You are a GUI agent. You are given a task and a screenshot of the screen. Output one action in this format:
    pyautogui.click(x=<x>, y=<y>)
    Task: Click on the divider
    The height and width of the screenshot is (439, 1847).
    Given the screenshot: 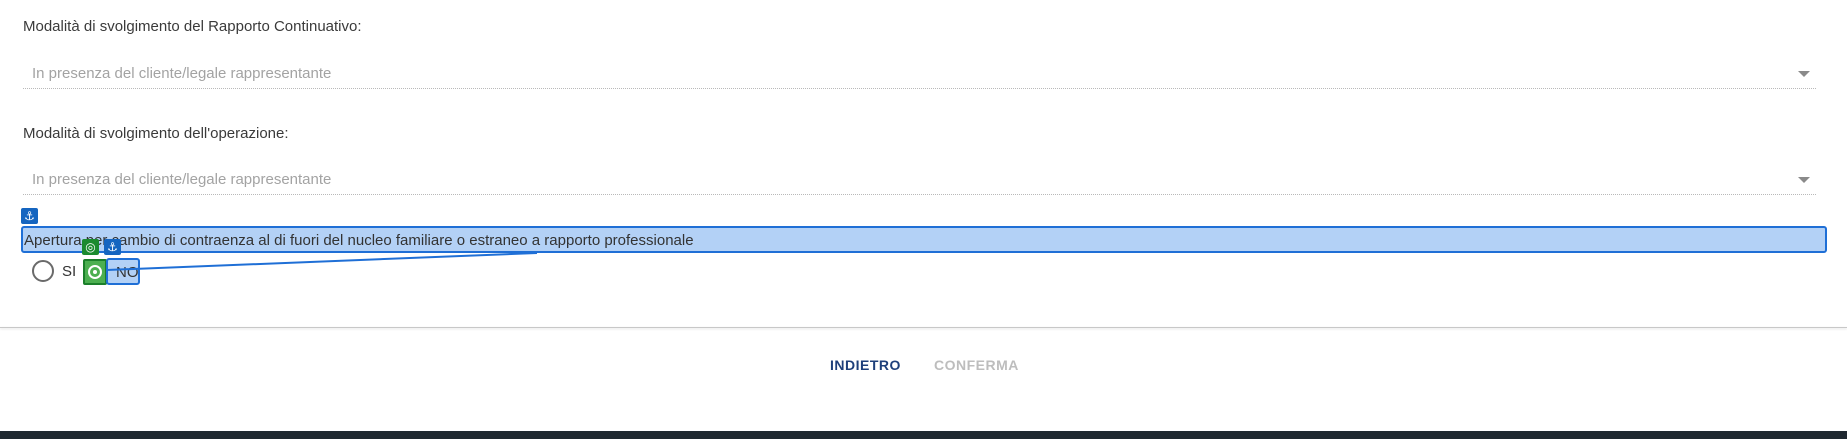 What is the action you would take?
    pyautogui.click(x=923, y=327)
    